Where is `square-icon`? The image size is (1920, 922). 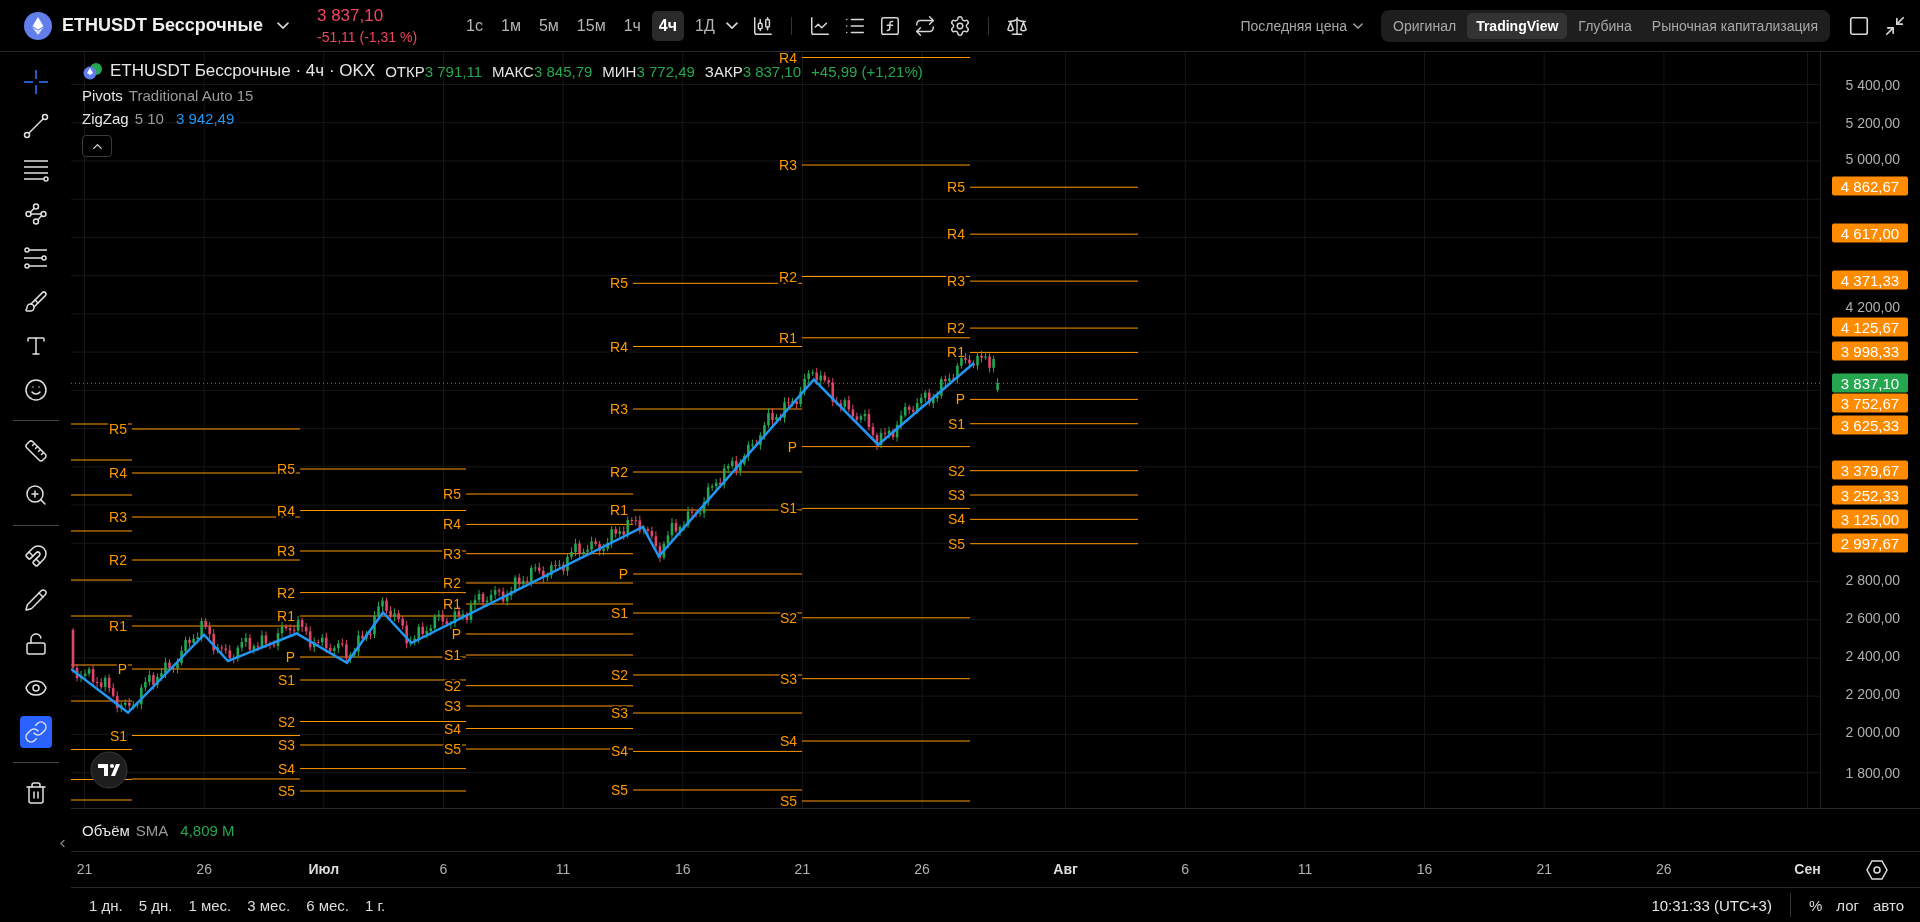
square-icon is located at coordinates (1859, 25).